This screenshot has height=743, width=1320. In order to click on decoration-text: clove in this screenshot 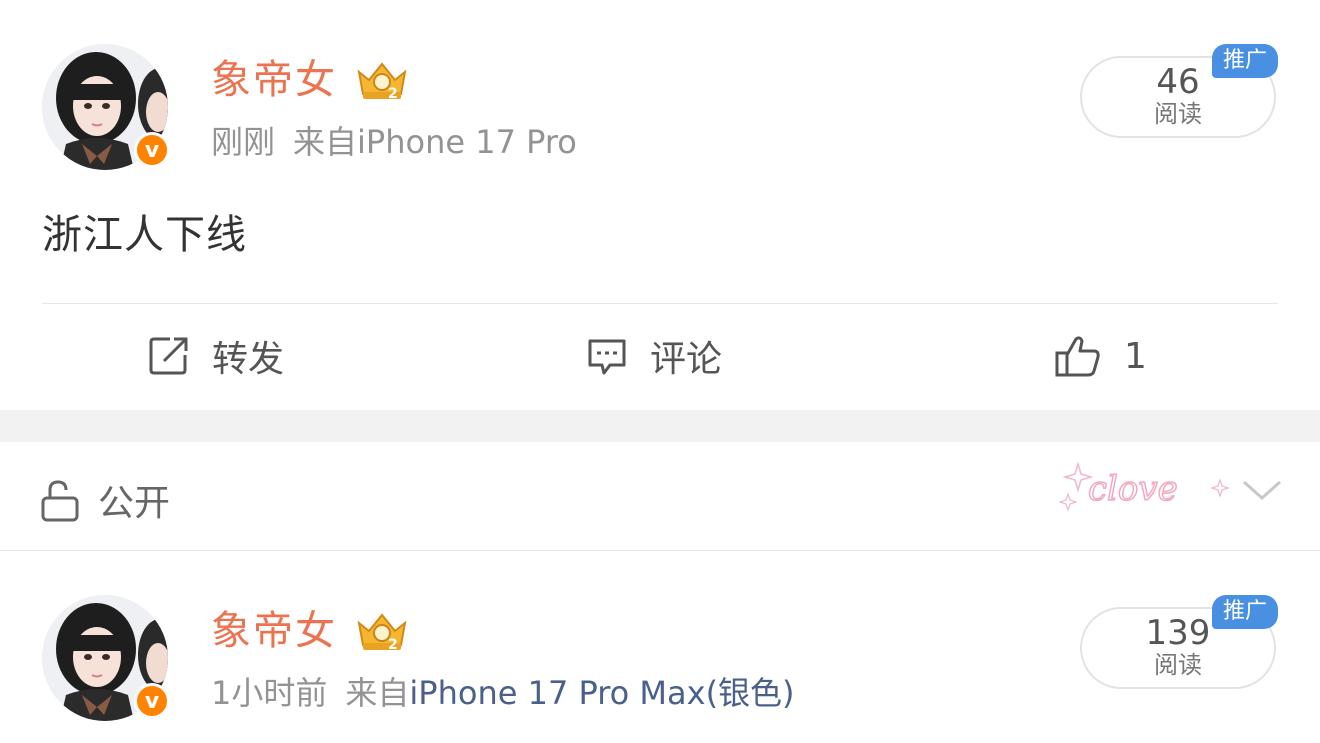, I will do `click(1133, 489)`.